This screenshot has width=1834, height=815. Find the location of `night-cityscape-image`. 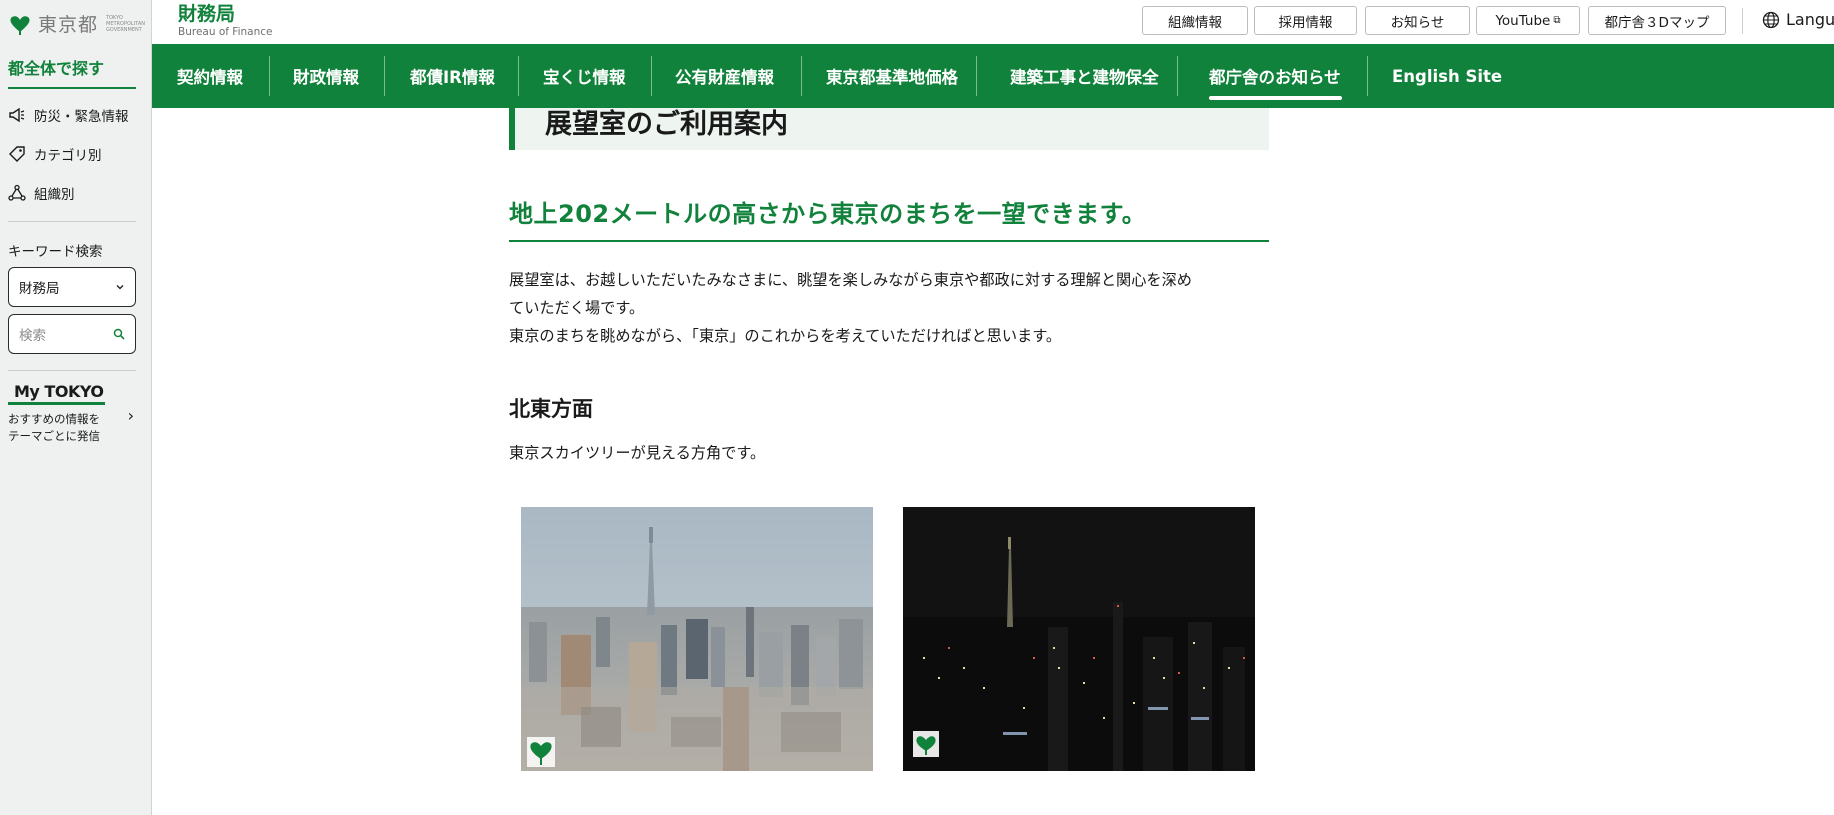

night-cityscape-image is located at coordinates (1079, 639).